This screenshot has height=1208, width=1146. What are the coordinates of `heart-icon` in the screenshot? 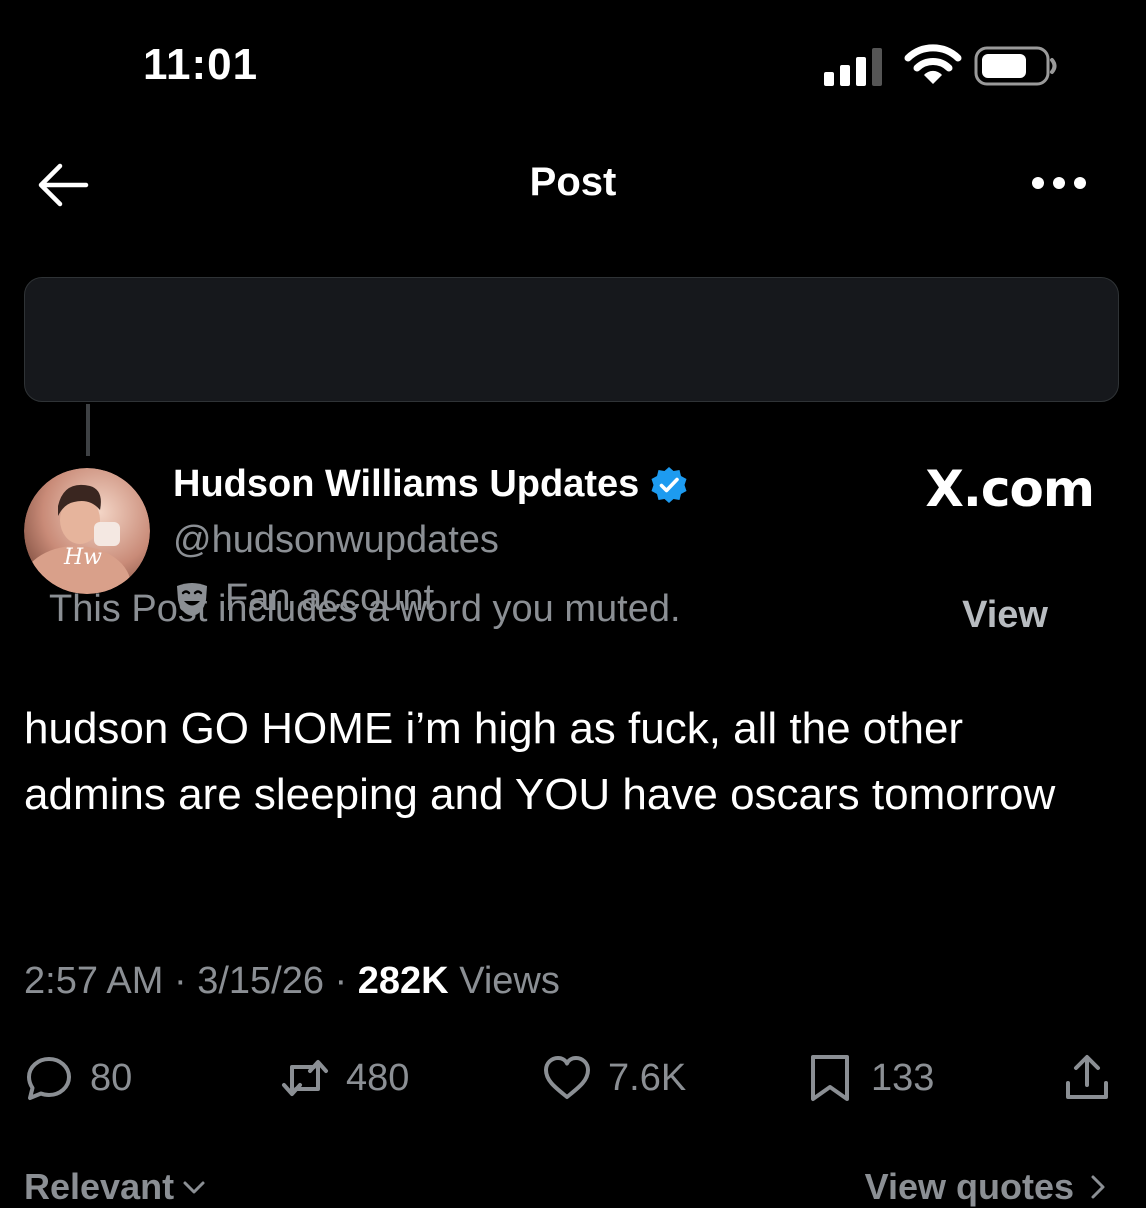 It's located at (567, 1077).